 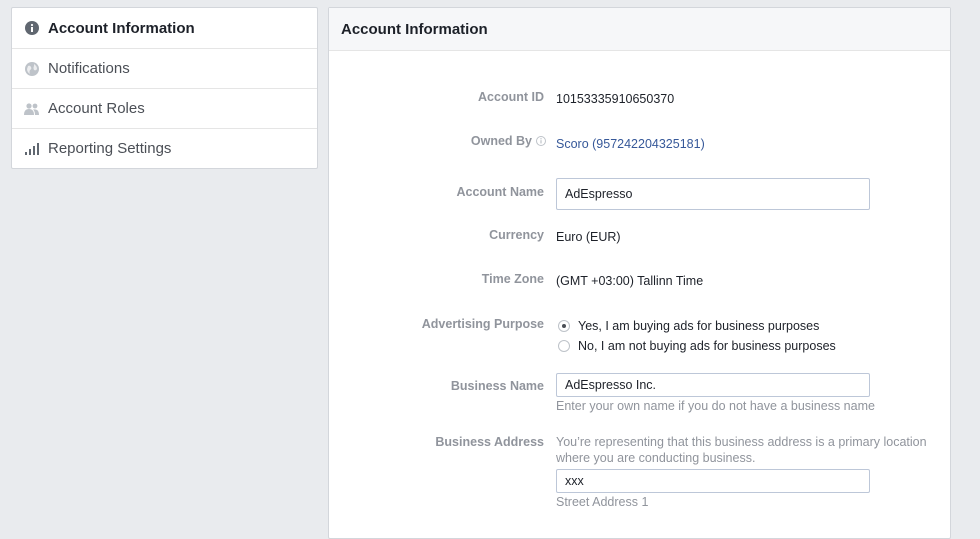 What do you see at coordinates (615, 99) in the screenshot?
I see `account-id-value: 10153335910650370` at bounding box center [615, 99].